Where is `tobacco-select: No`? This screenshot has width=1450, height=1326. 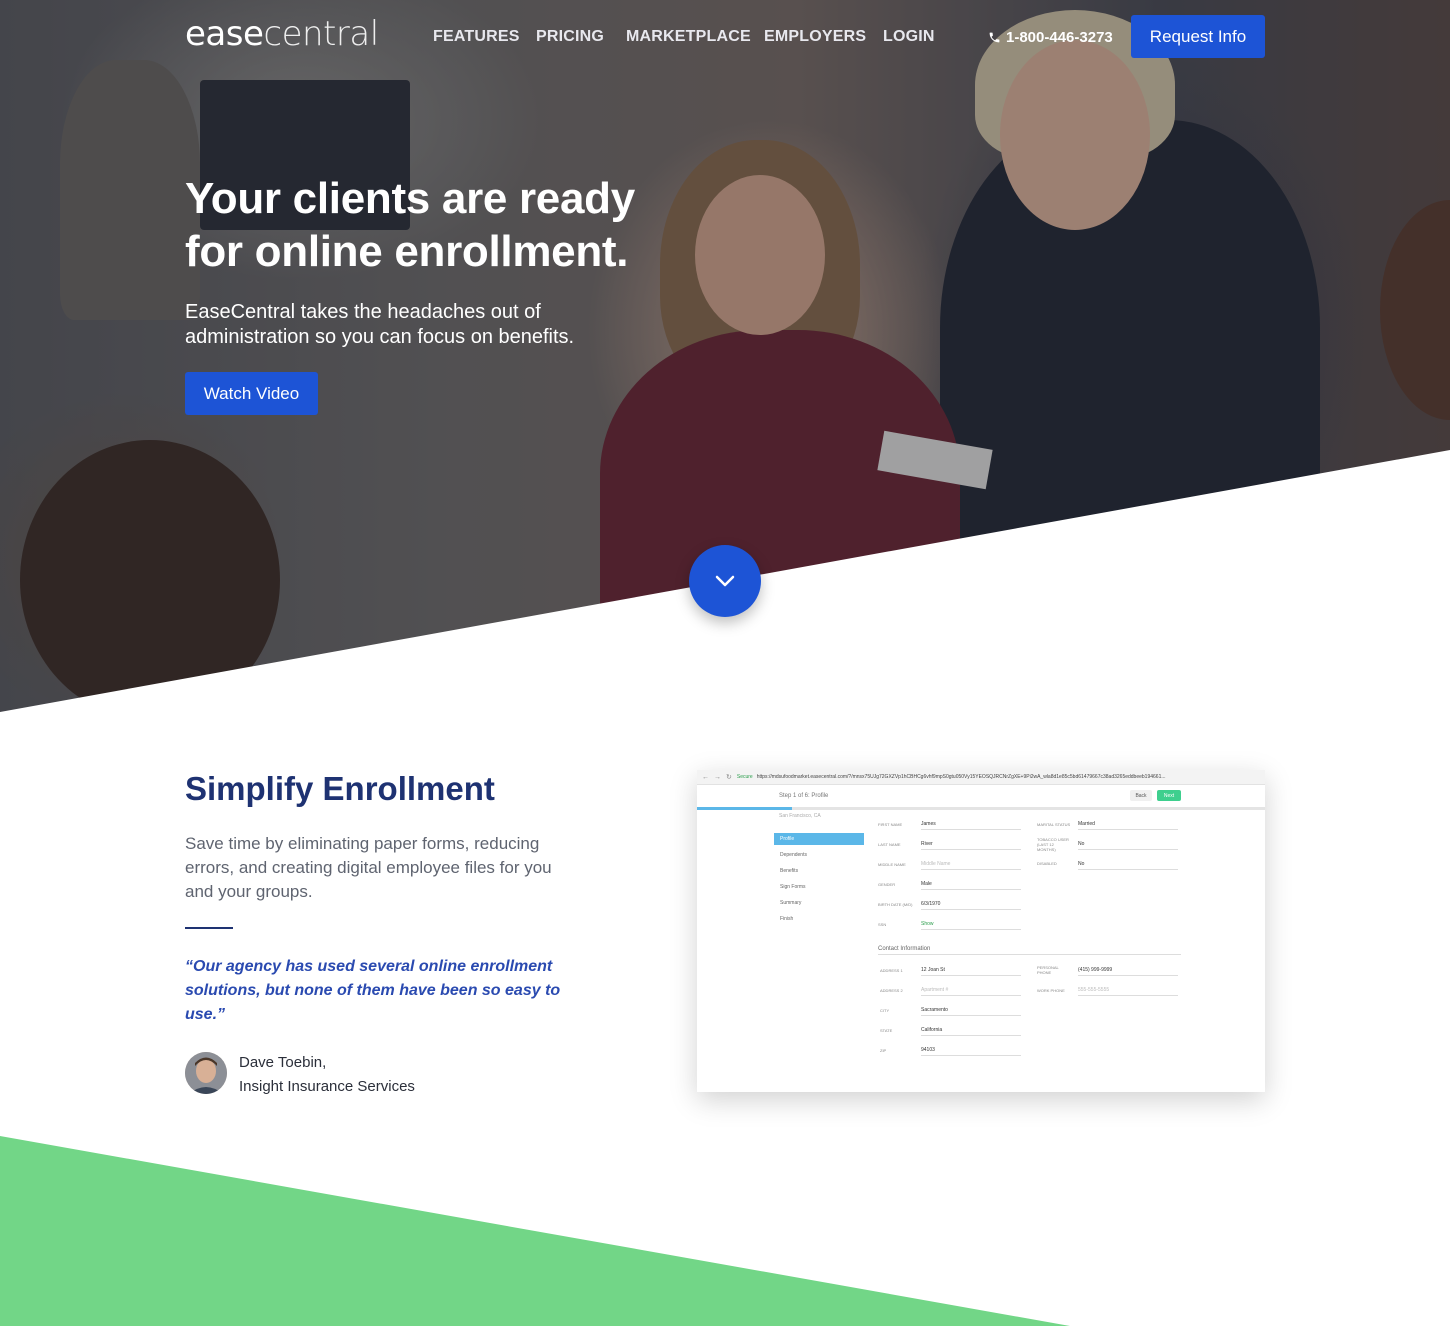
tobacco-select: No is located at coordinates (1128, 845).